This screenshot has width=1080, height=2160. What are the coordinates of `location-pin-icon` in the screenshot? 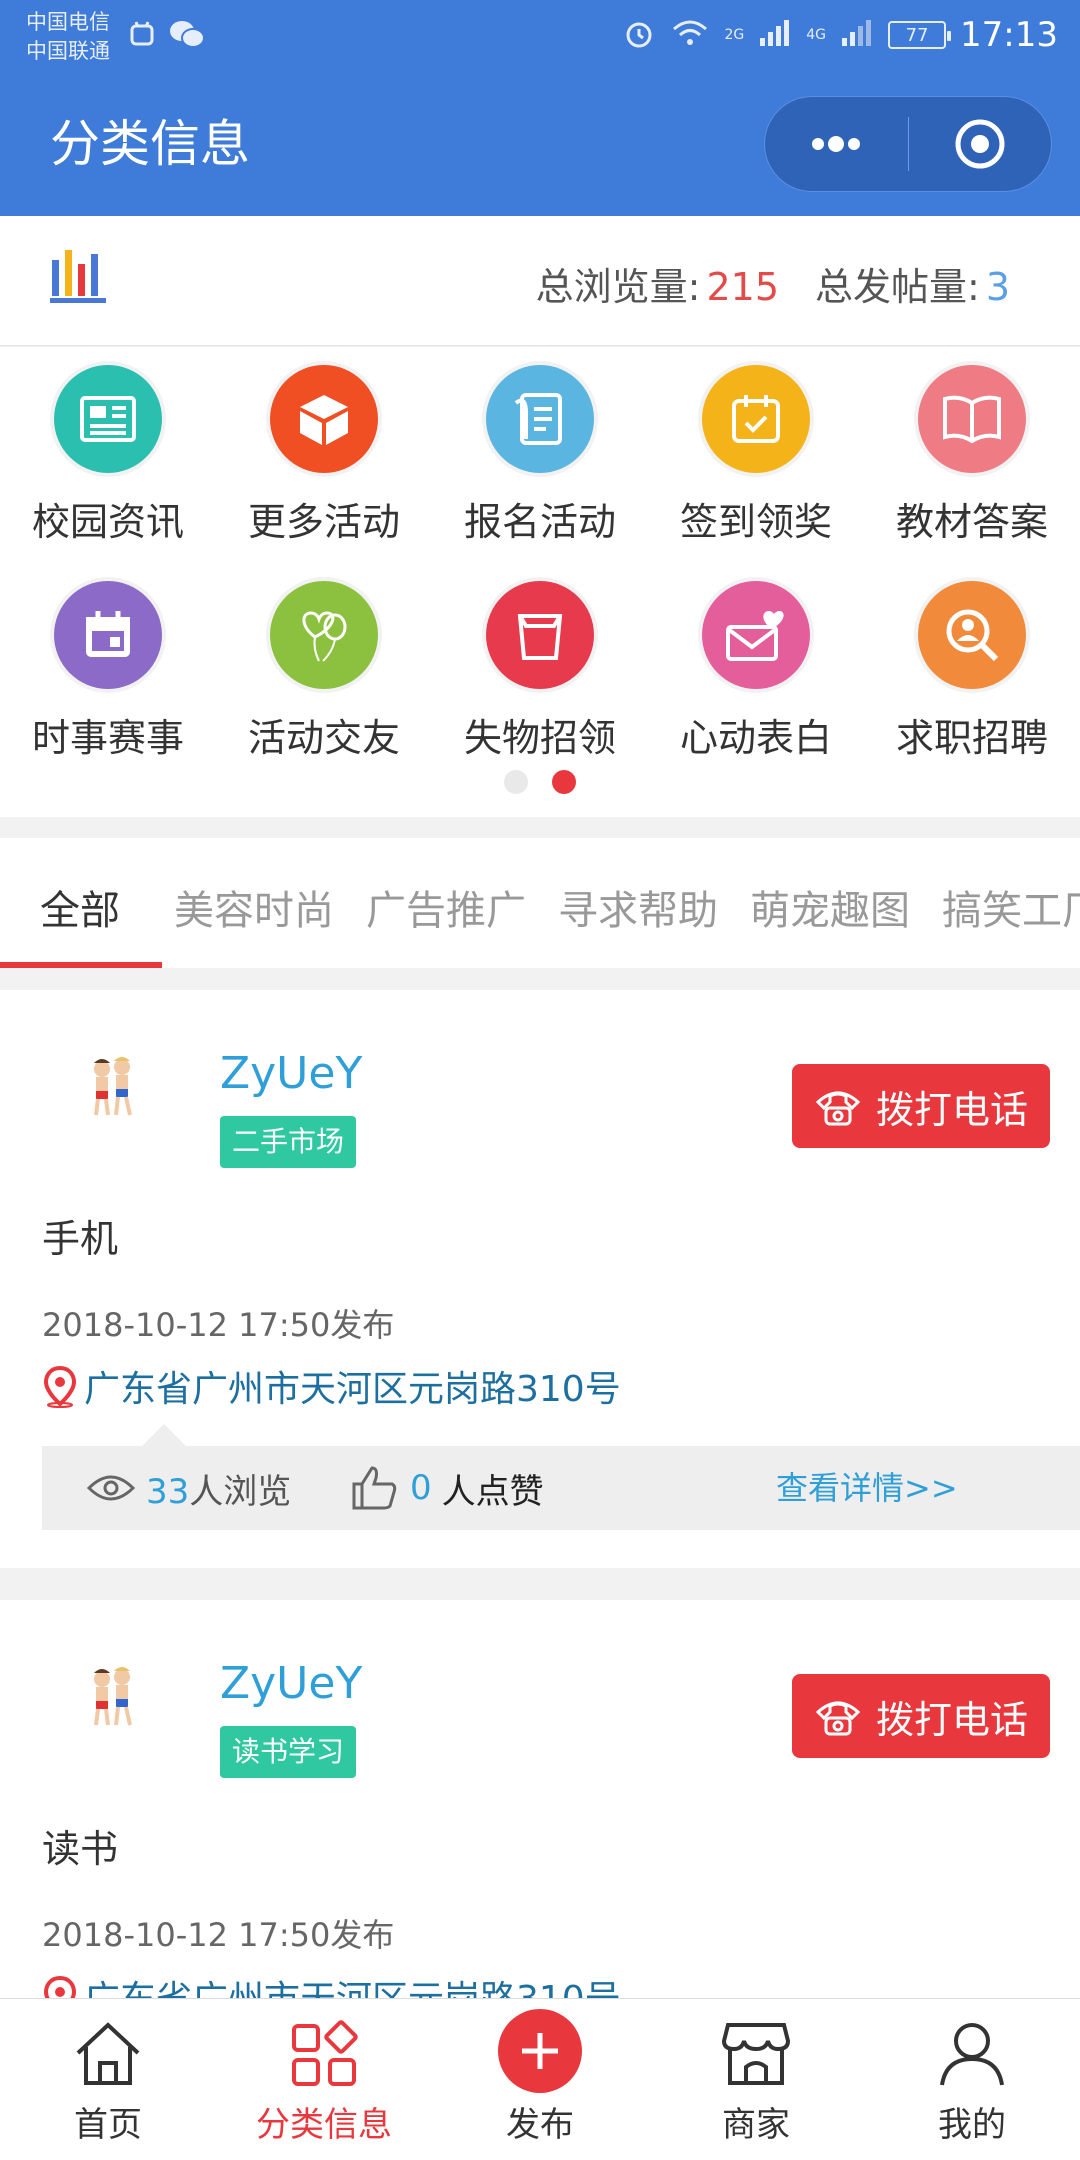 It's located at (60, 1386).